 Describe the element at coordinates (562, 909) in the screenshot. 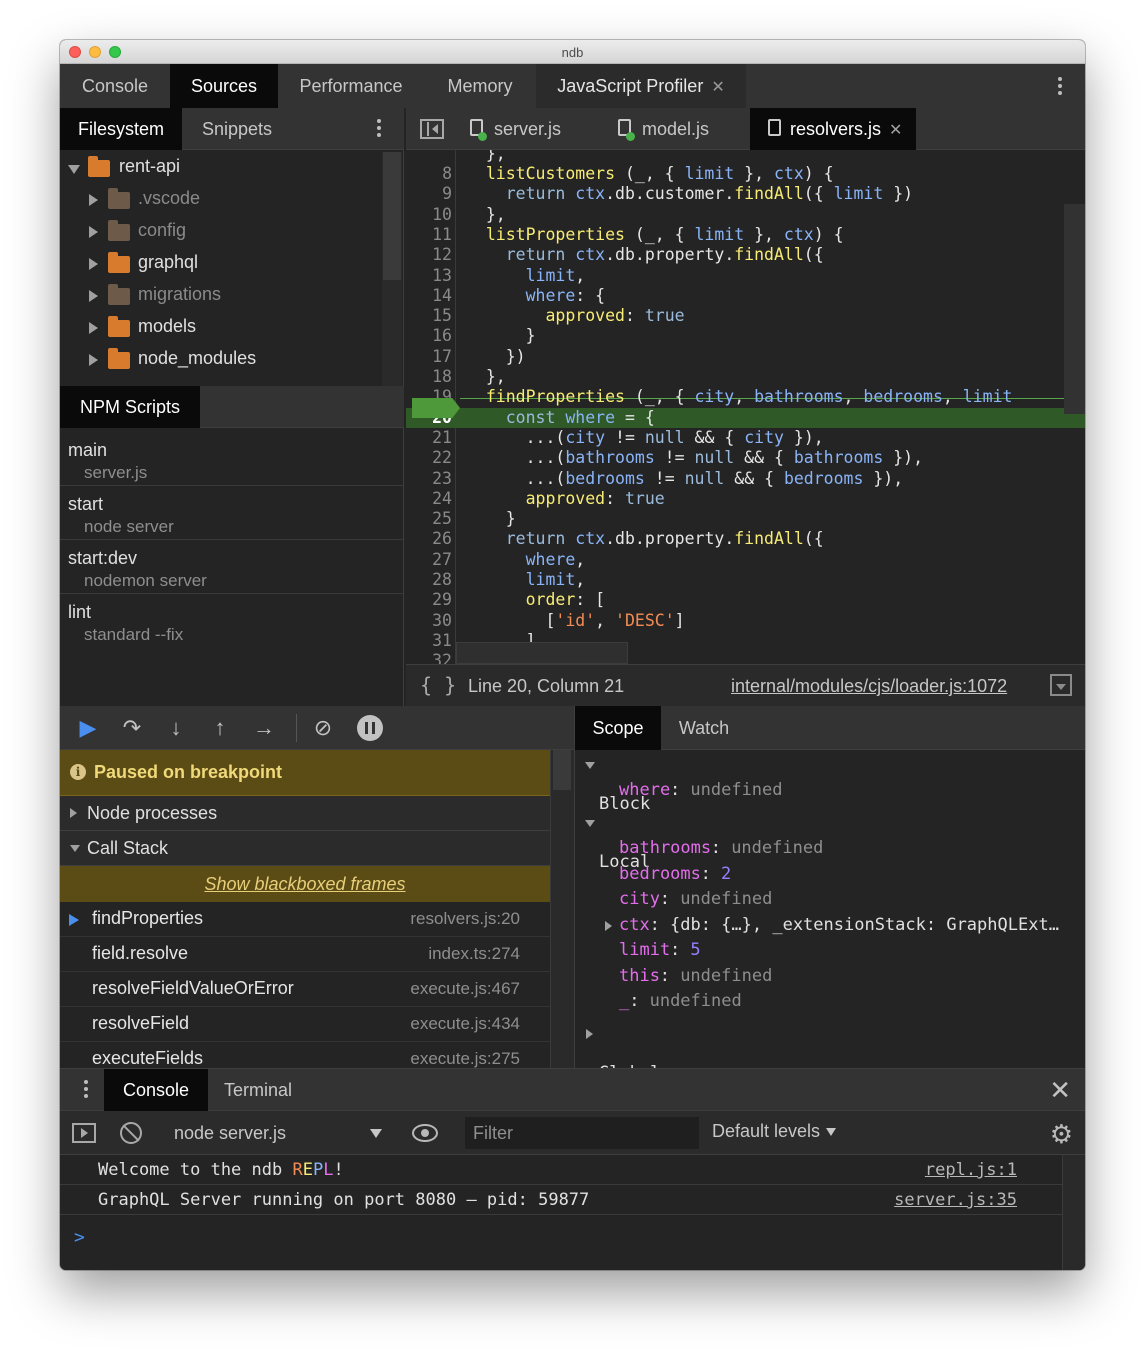

I see `sidebar-scrollbar` at that location.